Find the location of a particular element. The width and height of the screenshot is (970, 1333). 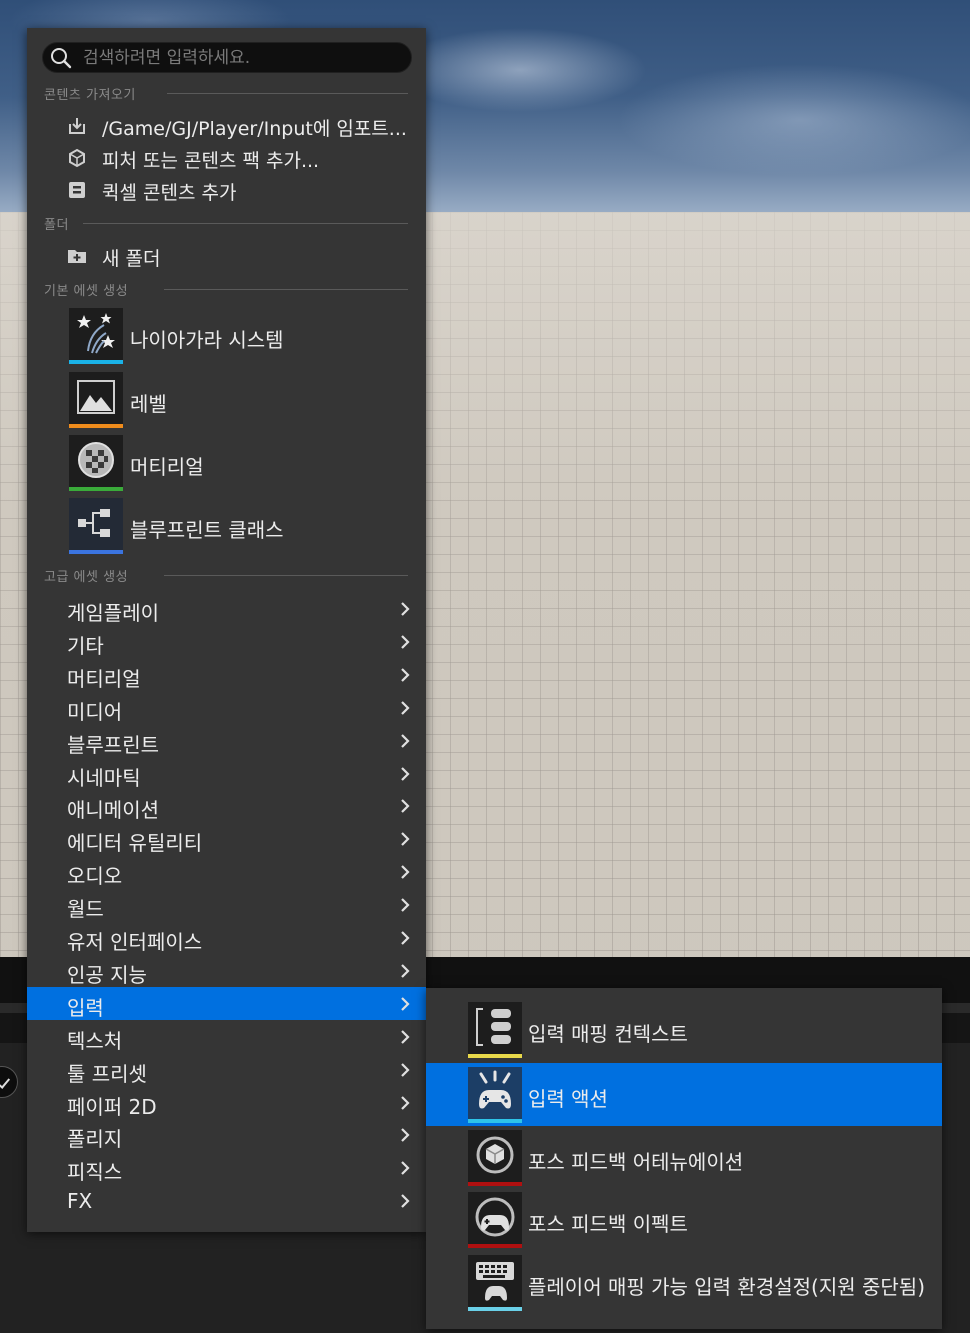

section-label: 고급 에셋 생성 is located at coordinates (86, 577).